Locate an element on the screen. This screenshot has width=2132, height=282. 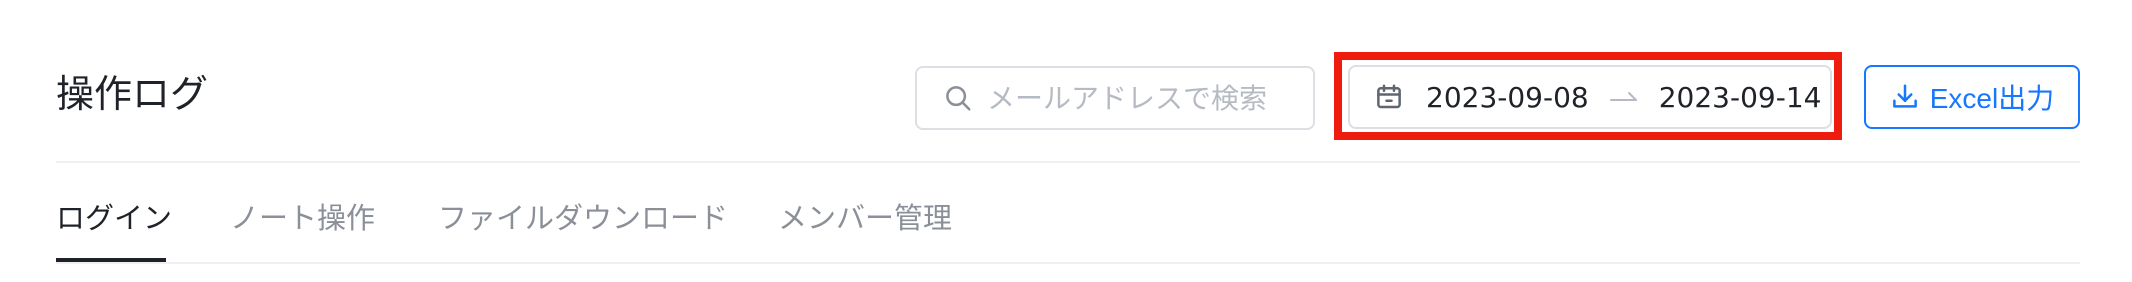
excel-export-button: Excel出力 is located at coordinates (1972, 97).